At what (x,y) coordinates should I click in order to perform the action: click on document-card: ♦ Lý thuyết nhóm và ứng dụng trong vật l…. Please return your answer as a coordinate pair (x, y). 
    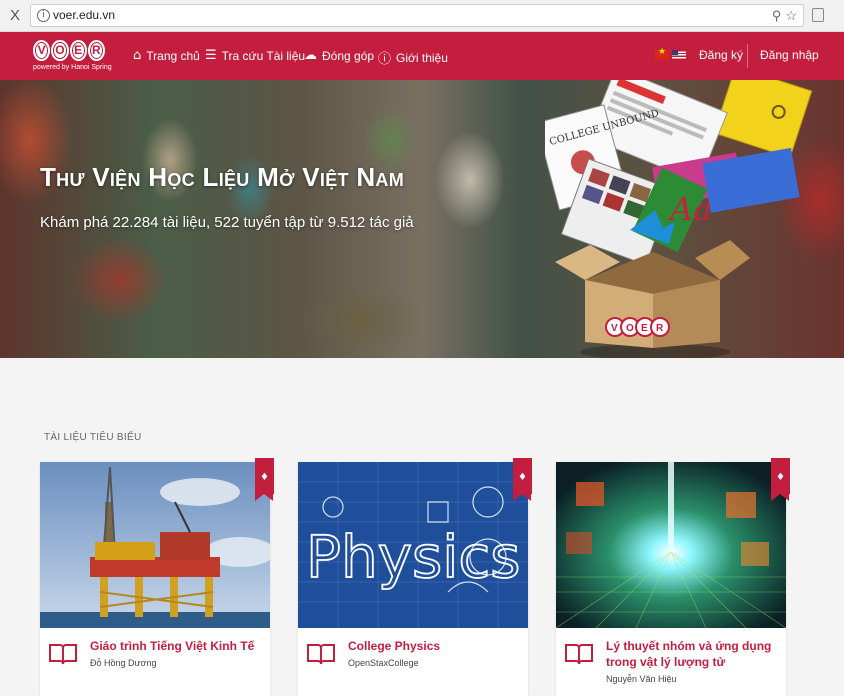
    Looking at the image, I should click on (673, 577).